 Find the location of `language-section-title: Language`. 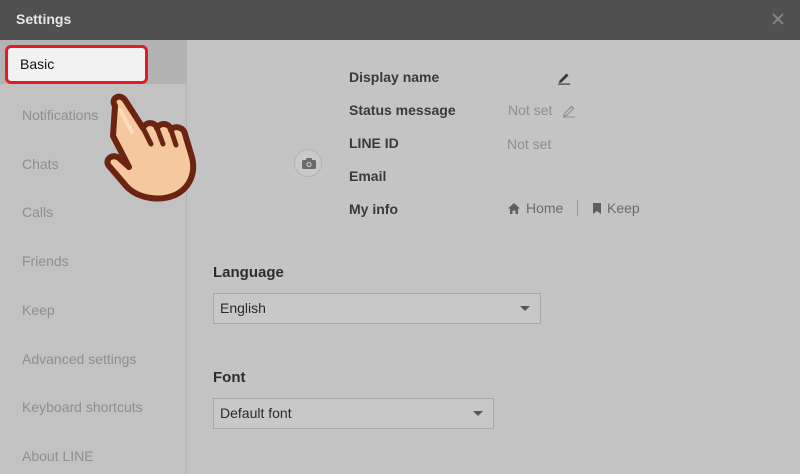

language-section-title: Language is located at coordinates (248, 272).